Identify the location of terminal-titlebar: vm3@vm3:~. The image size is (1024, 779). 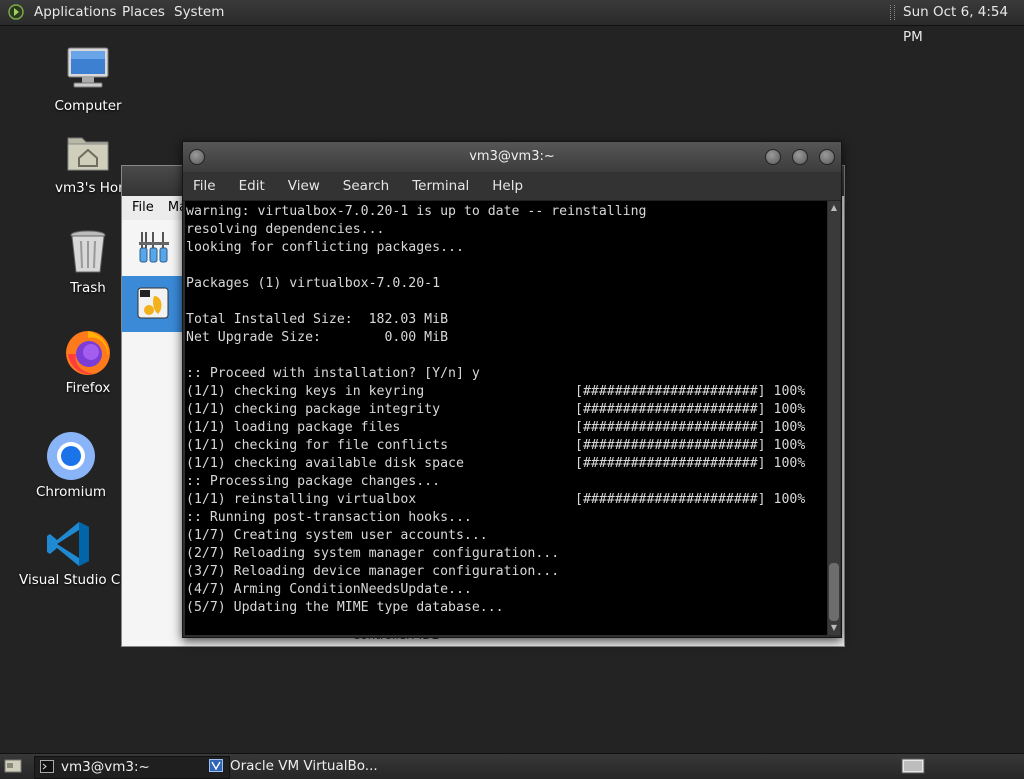
(512, 157).